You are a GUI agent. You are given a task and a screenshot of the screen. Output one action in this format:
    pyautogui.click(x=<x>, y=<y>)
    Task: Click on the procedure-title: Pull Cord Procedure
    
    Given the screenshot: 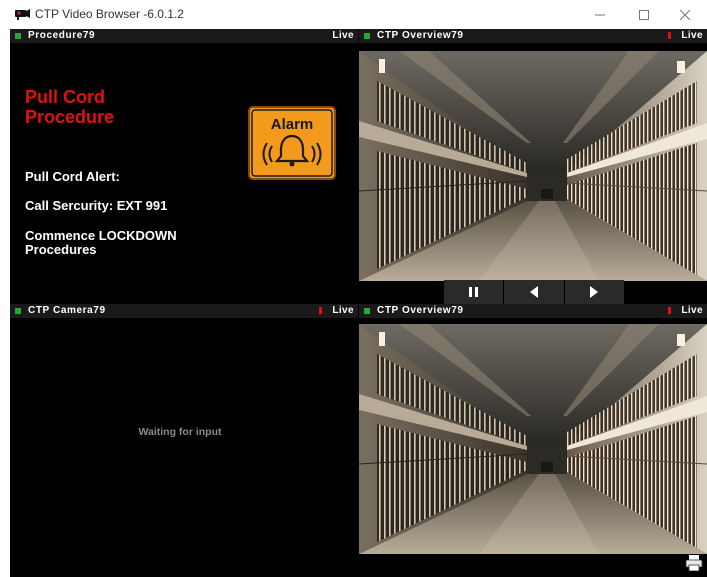 What is the action you would take?
    pyautogui.click(x=69, y=107)
    